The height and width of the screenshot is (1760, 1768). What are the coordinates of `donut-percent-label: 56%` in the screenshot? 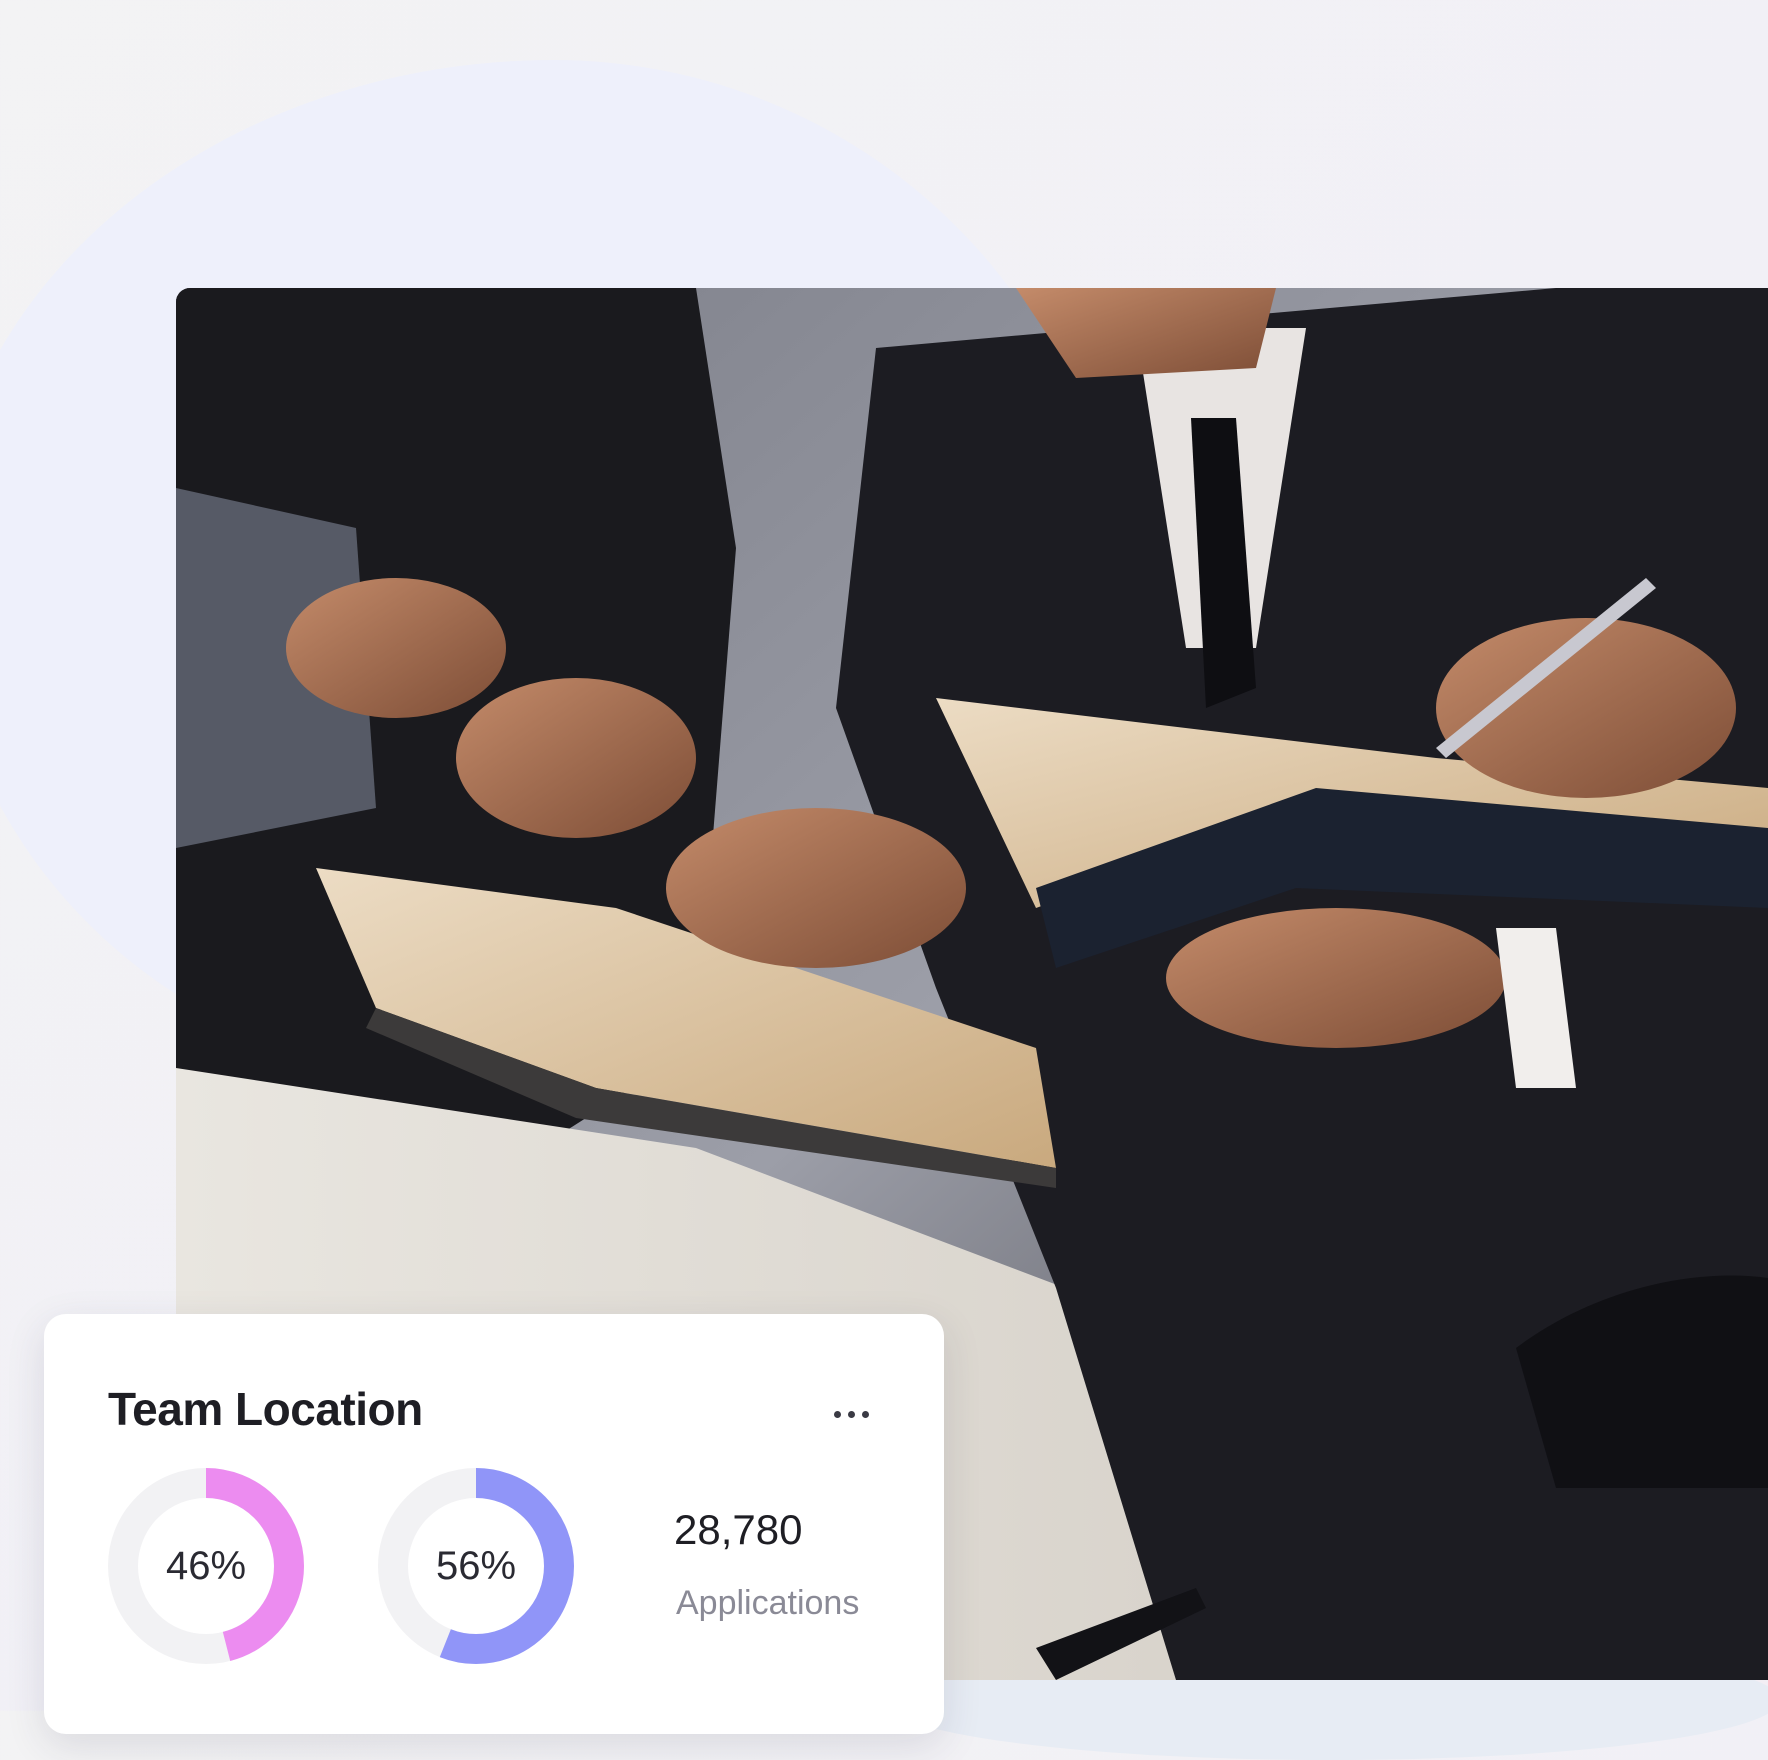 It's located at (476, 1565).